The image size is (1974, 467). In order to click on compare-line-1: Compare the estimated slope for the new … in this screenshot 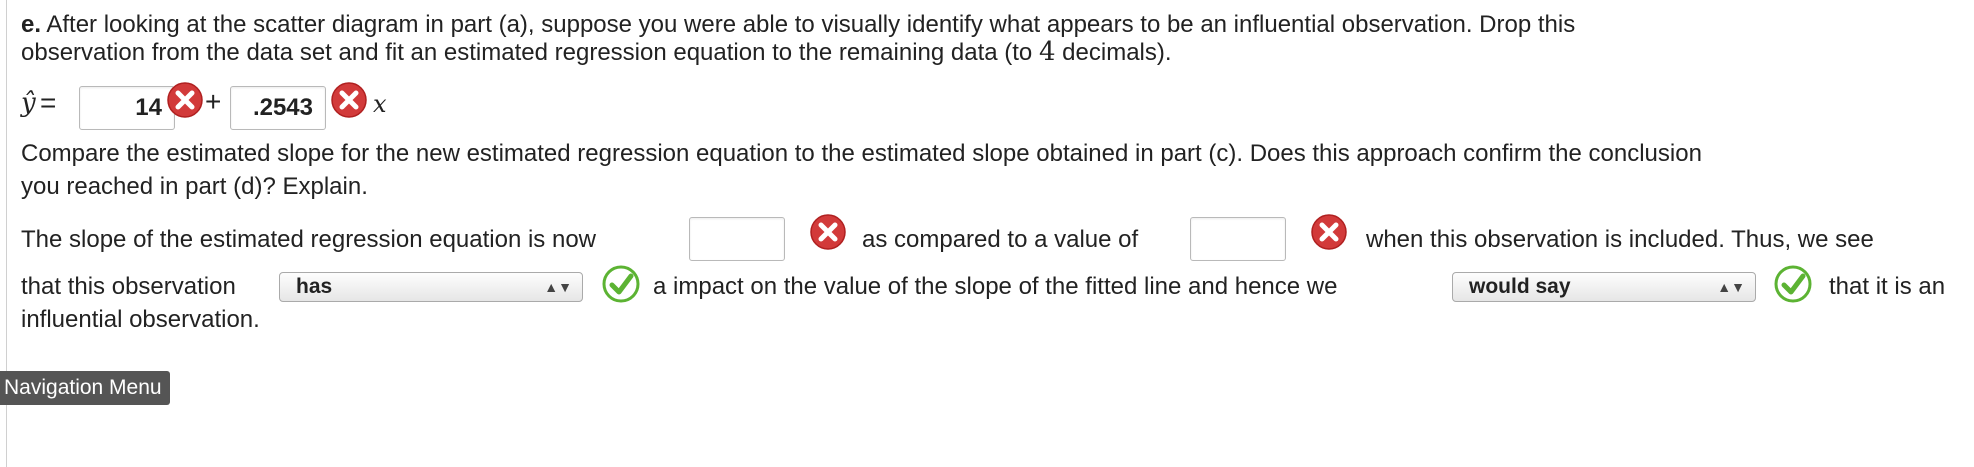, I will do `click(861, 153)`.